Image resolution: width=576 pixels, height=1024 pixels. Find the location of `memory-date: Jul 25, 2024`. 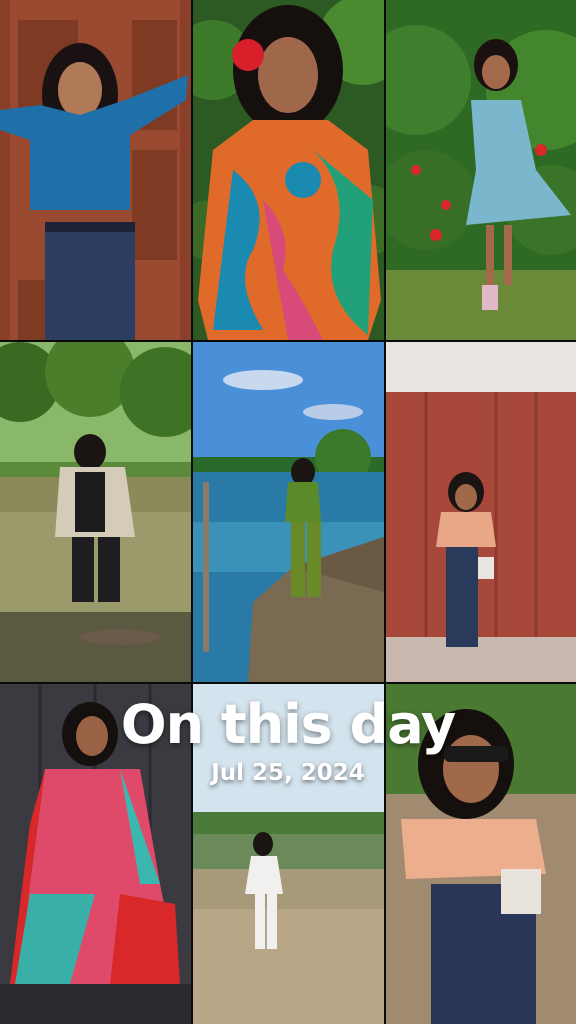

memory-date: Jul 25, 2024 is located at coordinates (288, 773).